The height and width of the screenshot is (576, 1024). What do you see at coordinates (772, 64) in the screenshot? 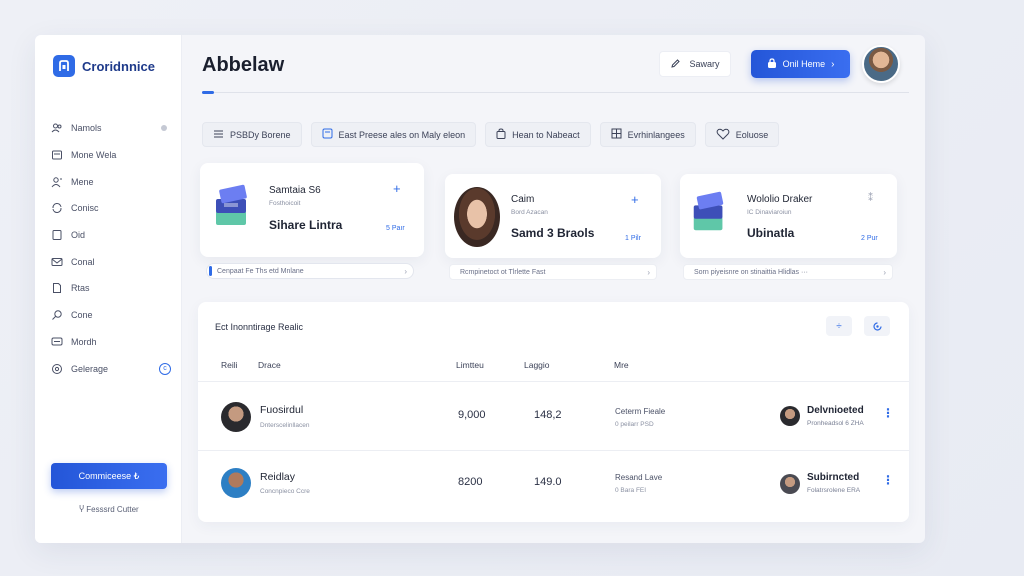
I see `lock-icon` at bounding box center [772, 64].